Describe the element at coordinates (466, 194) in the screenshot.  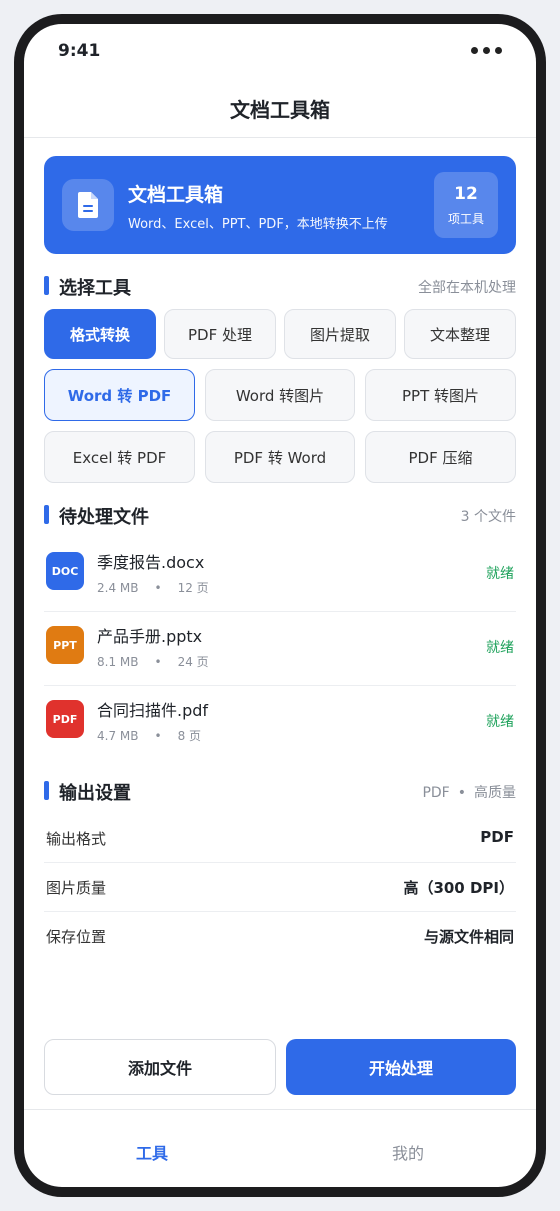
I see `tool-count: 12` at that location.